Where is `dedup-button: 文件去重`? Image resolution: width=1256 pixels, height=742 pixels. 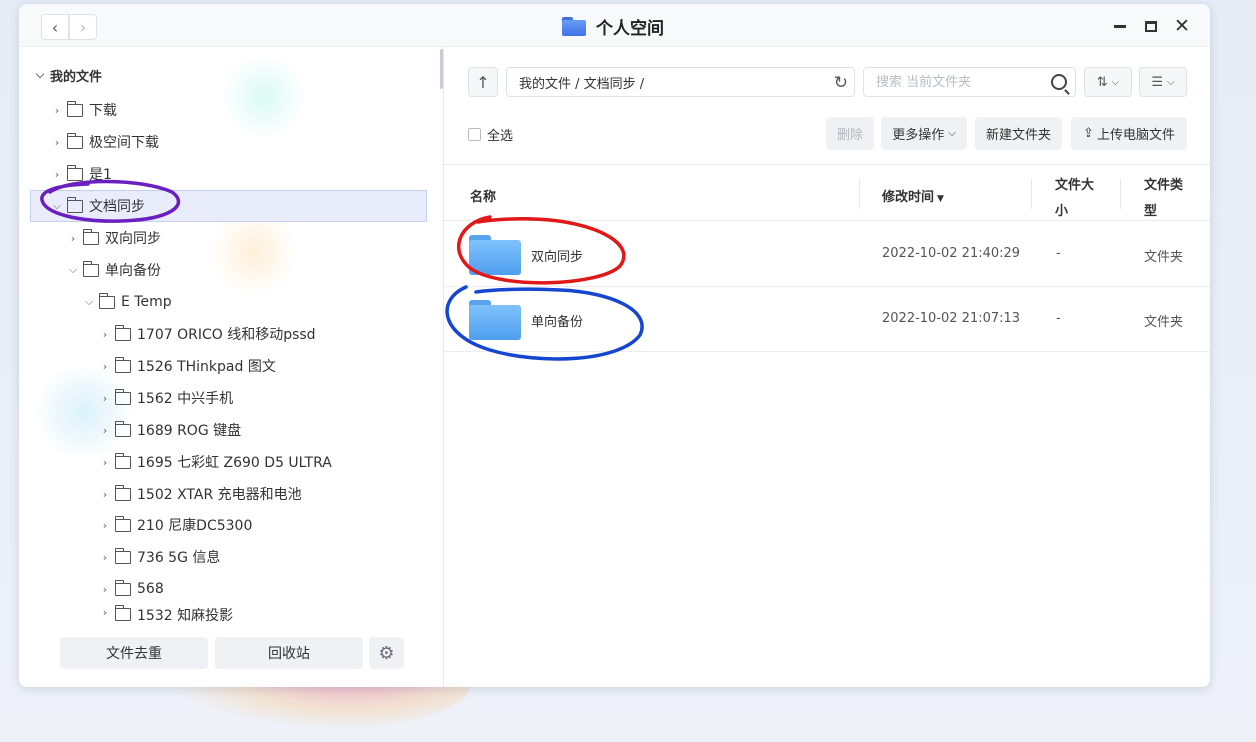
dedup-button: 文件去重 is located at coordinates (134, 653).